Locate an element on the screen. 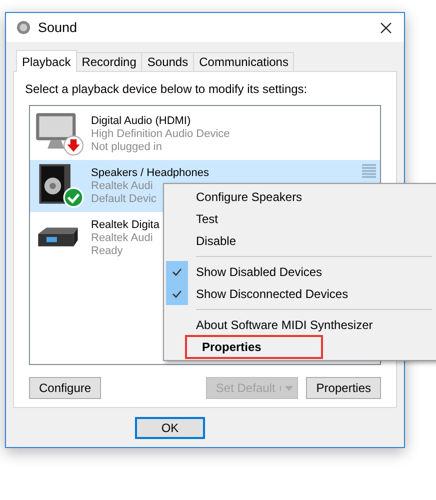  device-name: Speakers / Headphones is located at coordinates (150, 173).